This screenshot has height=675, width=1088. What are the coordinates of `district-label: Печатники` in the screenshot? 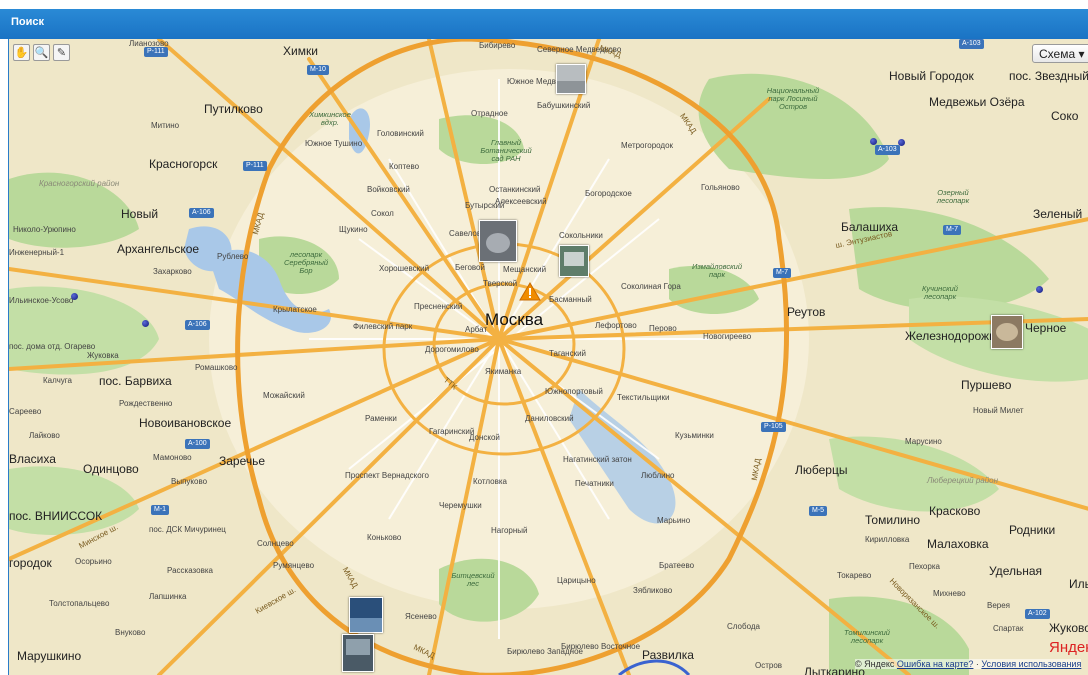 It's located at (594, 483).